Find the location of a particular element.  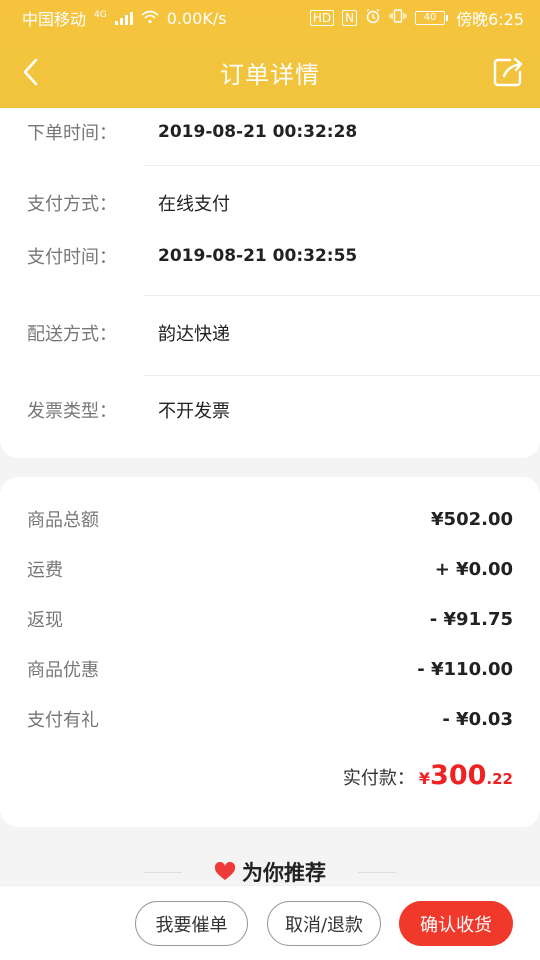

invoice-type-label: 发票类型： is located at coordinates (72, 411).